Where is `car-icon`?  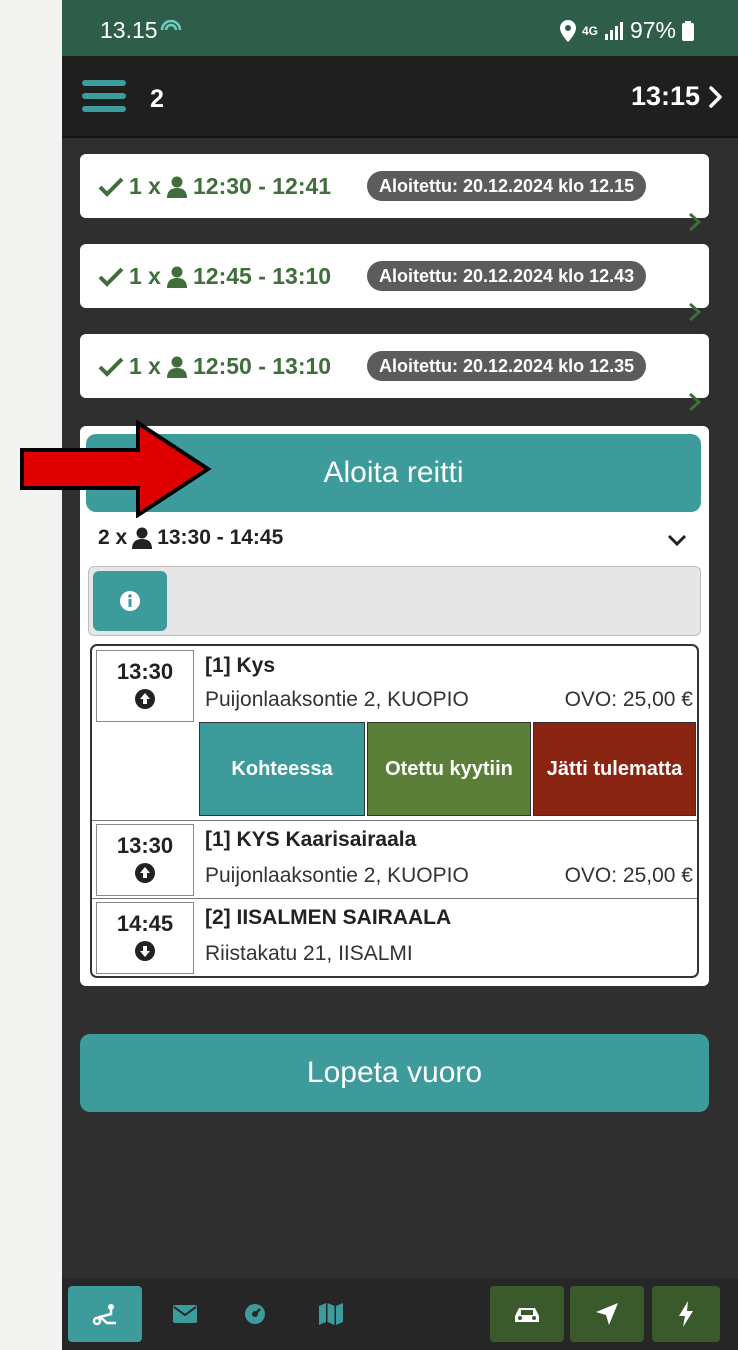 car-icon is located at coordinates (527, 1315).